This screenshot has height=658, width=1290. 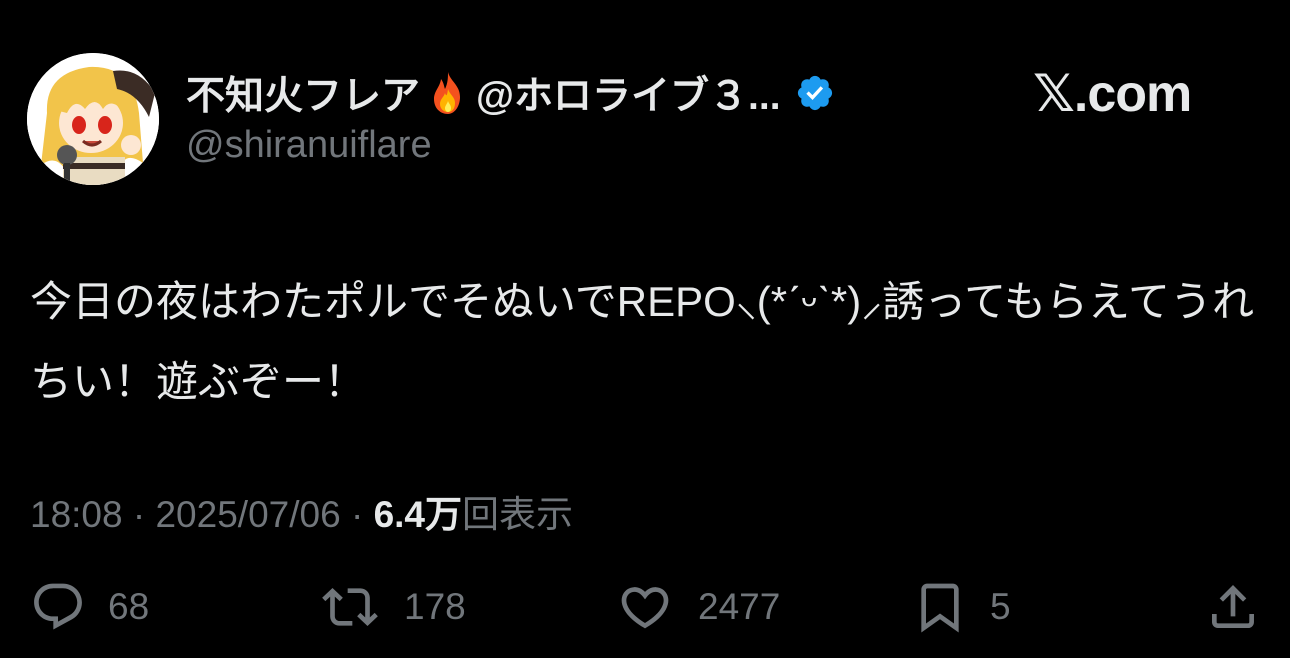 I want to click on views-count: 6.4万, so click(x=417, y=514).